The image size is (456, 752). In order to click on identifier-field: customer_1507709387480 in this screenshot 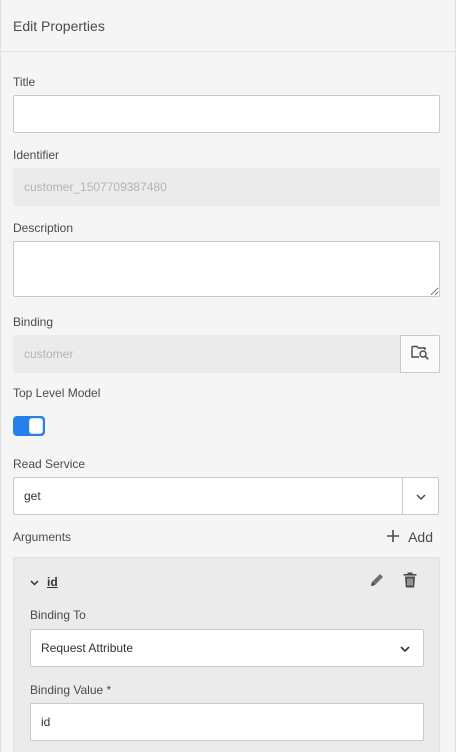, I will do `click(226, 187)`.